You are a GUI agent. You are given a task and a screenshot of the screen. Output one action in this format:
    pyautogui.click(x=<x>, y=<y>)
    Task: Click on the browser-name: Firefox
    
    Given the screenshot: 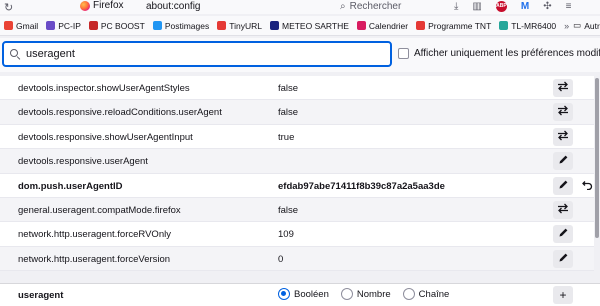 What is the action you would take?
    pyautogui.click(x=108, y=5)
    